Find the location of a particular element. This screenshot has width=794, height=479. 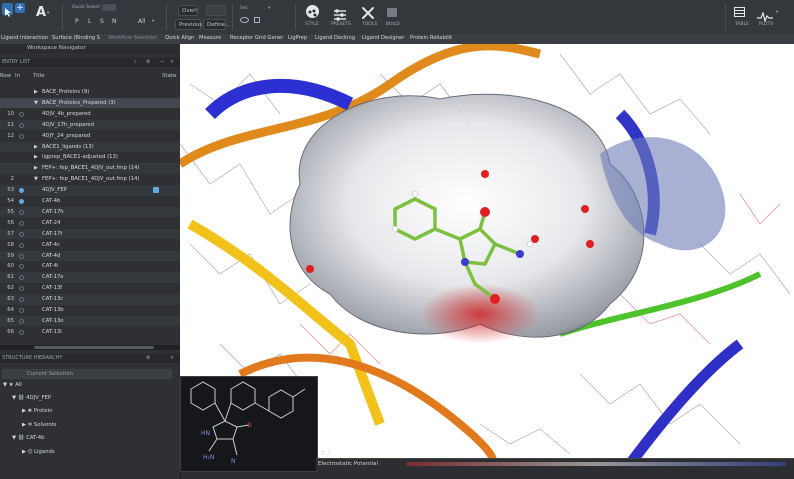

select-all-button: All is located at coordinates (141, 21).